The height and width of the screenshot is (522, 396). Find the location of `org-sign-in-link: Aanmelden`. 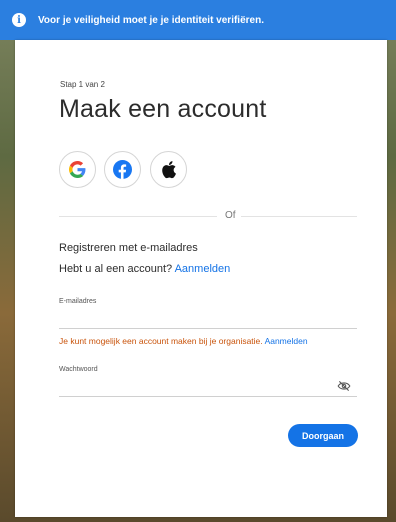

org-sign-in-link: Aanmelden is located at coordinates (286, 341).